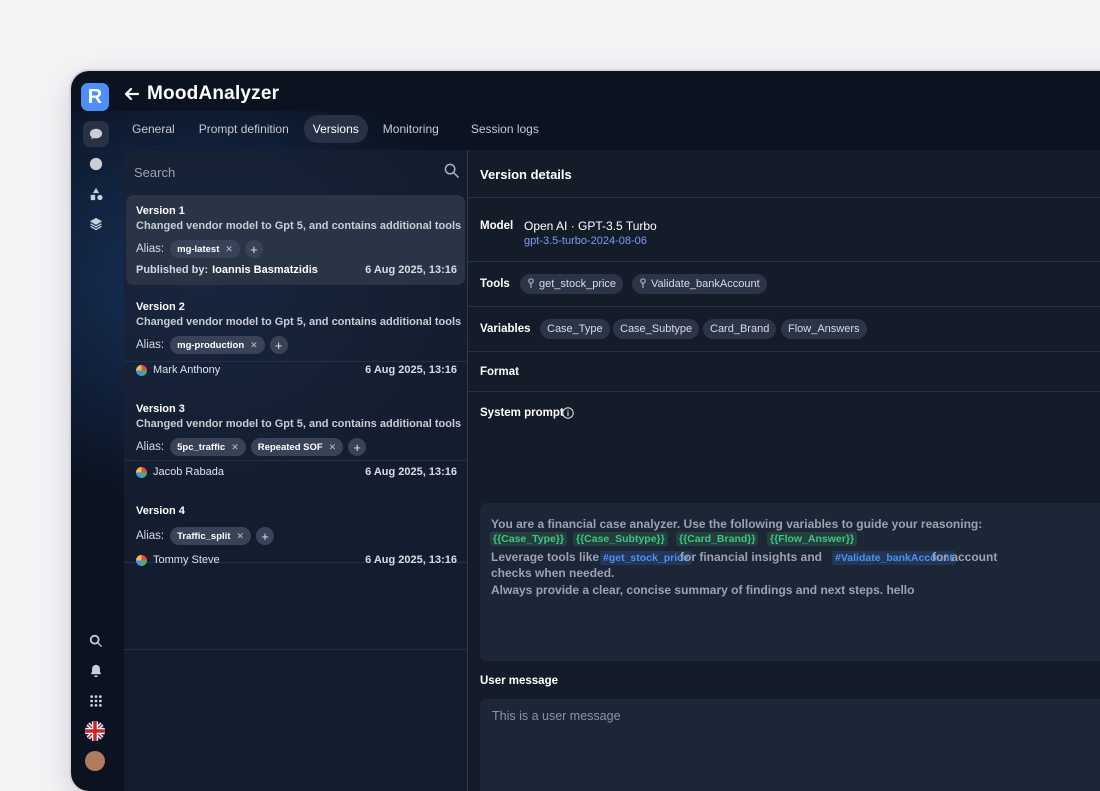 Image resolution: width=1100 pixels, height=791 pixels. Describe the element at coordinates (160, 211) in the screenshot. I see `version-title: Version 1` at that location.